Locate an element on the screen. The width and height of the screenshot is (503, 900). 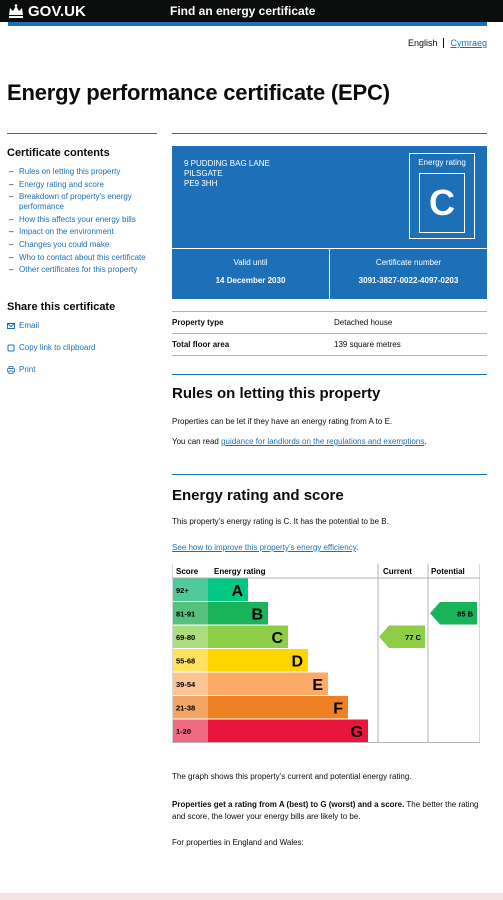
share-email-label: Email is located at coordinates (29, 326).